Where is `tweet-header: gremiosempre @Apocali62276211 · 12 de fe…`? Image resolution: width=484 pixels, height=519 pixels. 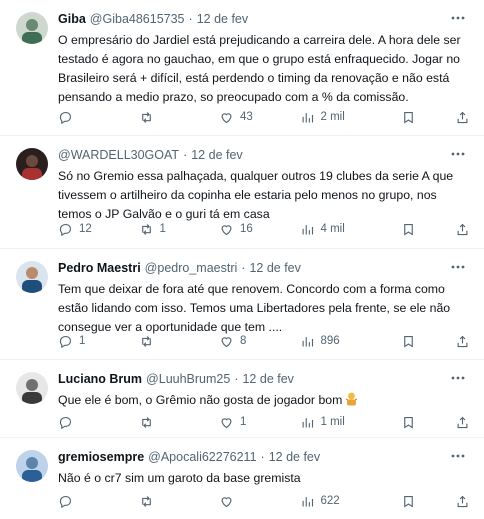
tweet-header: gremiosempre @Apocali62276211 · 12 de fe… is located at coordinates (264, 457).